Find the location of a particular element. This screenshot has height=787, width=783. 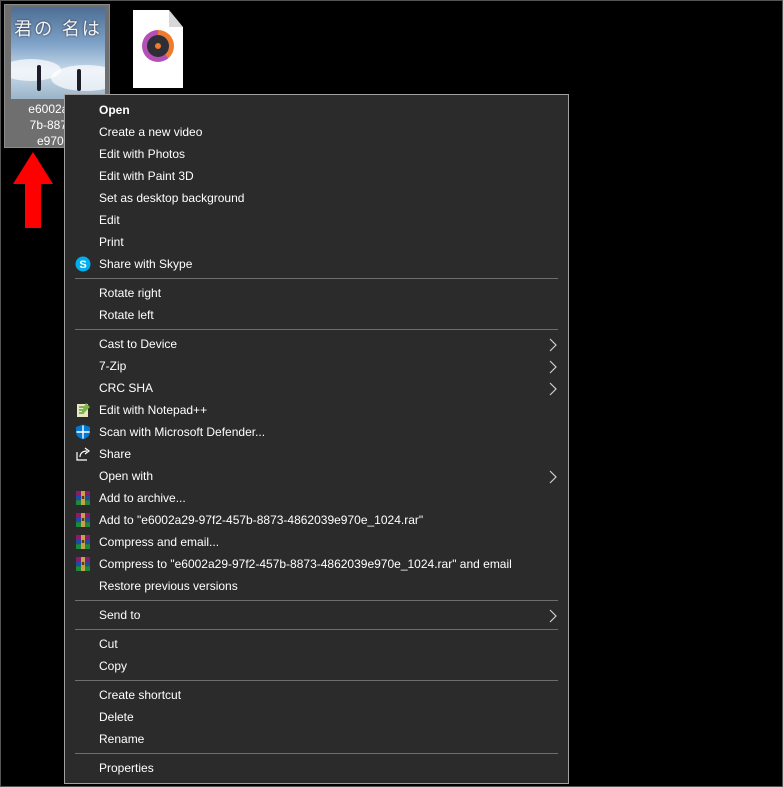

menu-item-label: CRC SHA is located at coordinates (126, 388).